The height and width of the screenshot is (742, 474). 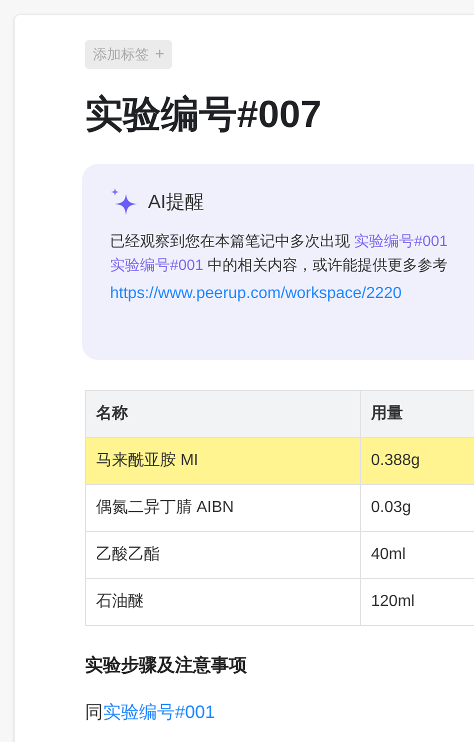 What do you see at coordinates (292, 294) in the screenshot?
I see `url-link: https://www.peerup.com/workspace/2220` at bounding box center [292, 294].